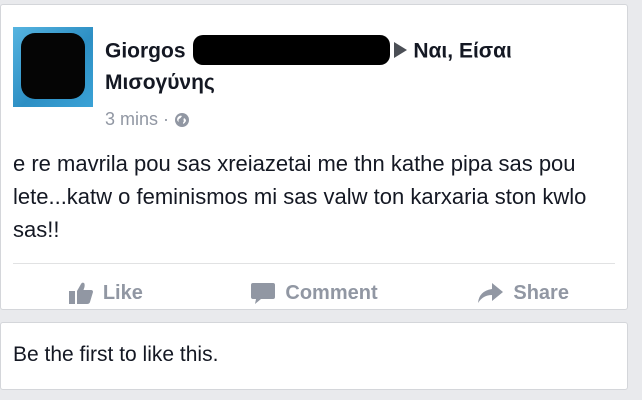  I want to click on thumbs-up-icon, so click(81, 293).